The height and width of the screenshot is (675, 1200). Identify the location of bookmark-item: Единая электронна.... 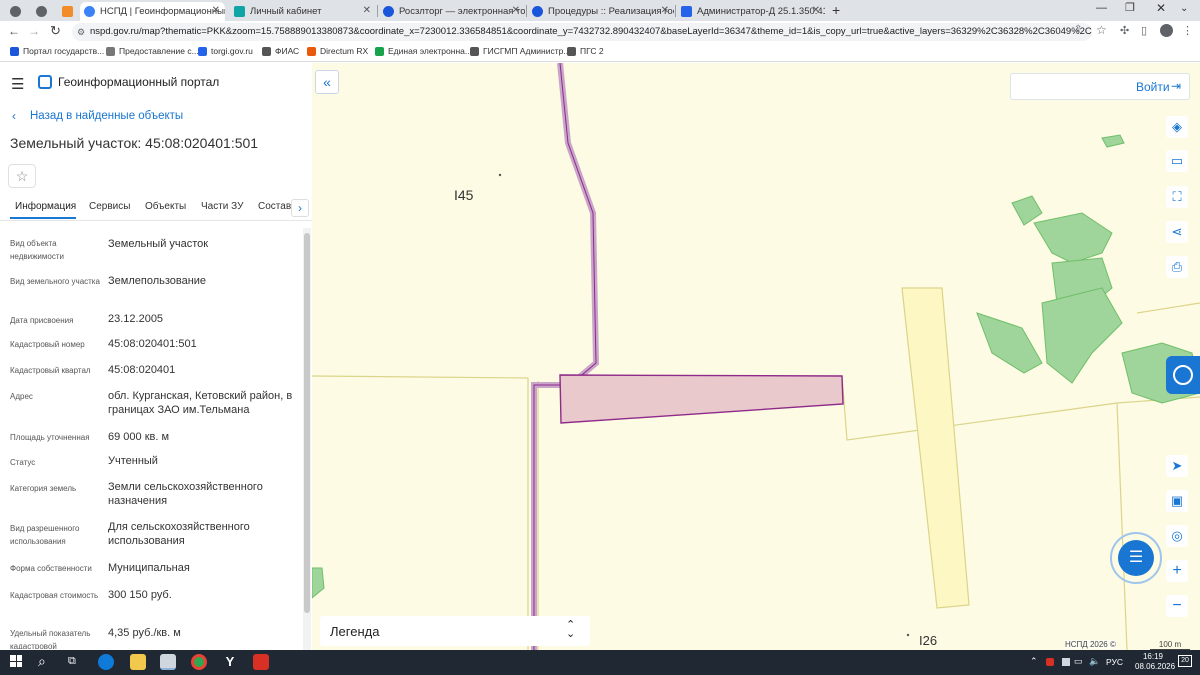
(423, 51).